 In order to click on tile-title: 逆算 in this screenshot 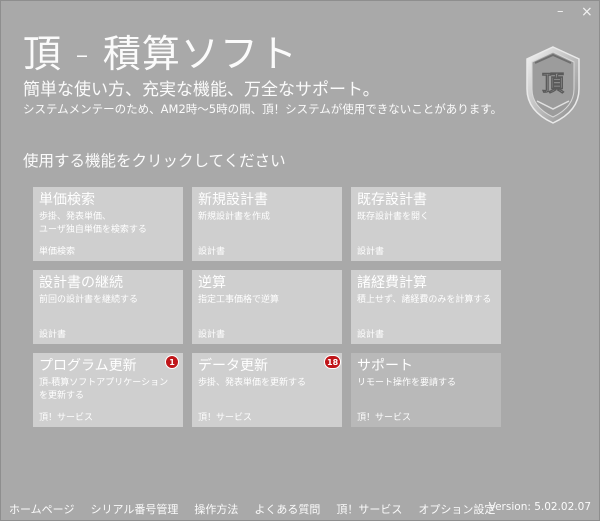, I will do `click(212, 283)`.